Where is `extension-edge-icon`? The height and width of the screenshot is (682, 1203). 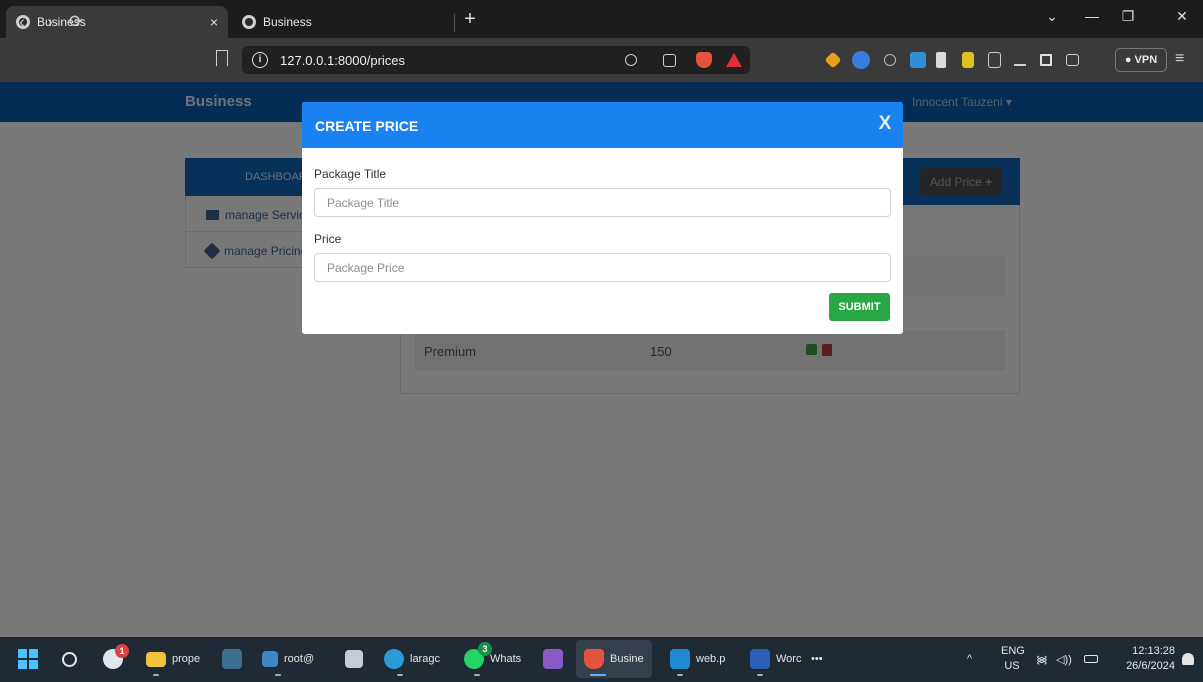
extension-edge-icon is located at coordinates (890, 60).